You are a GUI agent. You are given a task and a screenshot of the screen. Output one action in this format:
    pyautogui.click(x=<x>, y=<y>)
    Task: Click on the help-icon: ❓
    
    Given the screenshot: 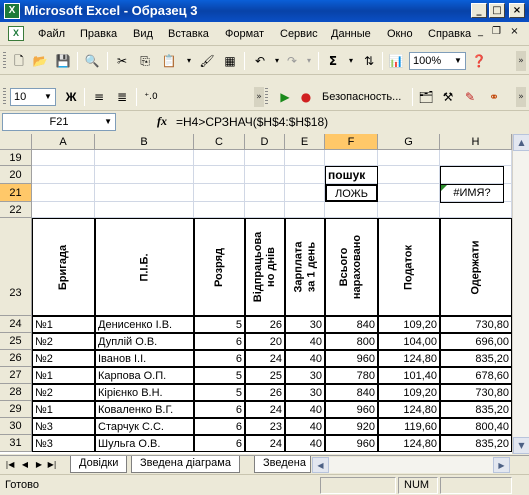 What is the action you would take?
    pyautogui.click(x=479, y=61)
    